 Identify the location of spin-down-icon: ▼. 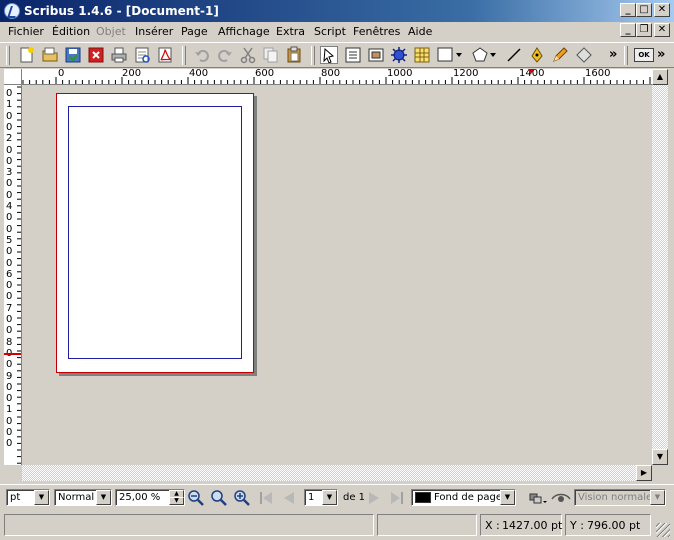
(176, 501).